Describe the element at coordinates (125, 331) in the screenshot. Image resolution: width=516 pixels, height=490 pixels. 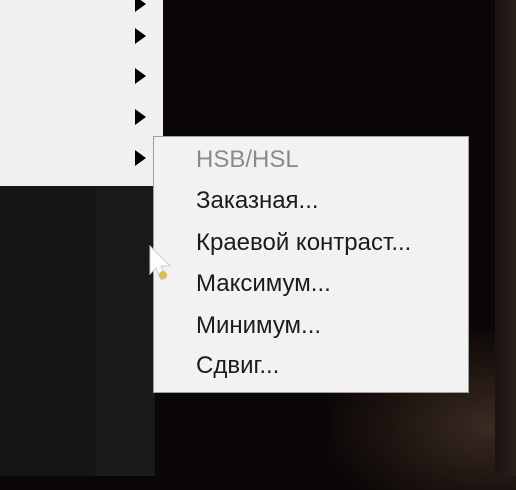
I see `background-panel-mid` at that location.